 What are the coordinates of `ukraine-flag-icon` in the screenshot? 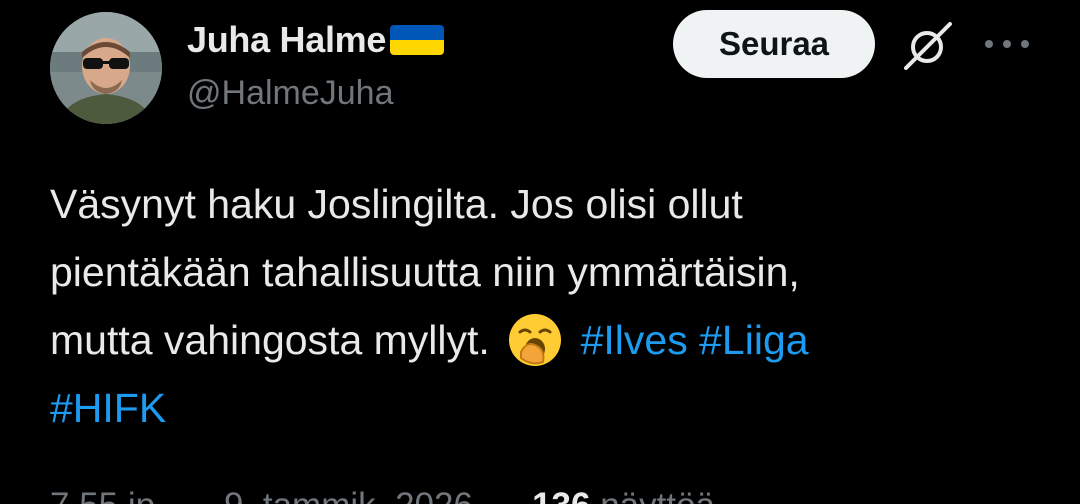 It's located at (417, 40).